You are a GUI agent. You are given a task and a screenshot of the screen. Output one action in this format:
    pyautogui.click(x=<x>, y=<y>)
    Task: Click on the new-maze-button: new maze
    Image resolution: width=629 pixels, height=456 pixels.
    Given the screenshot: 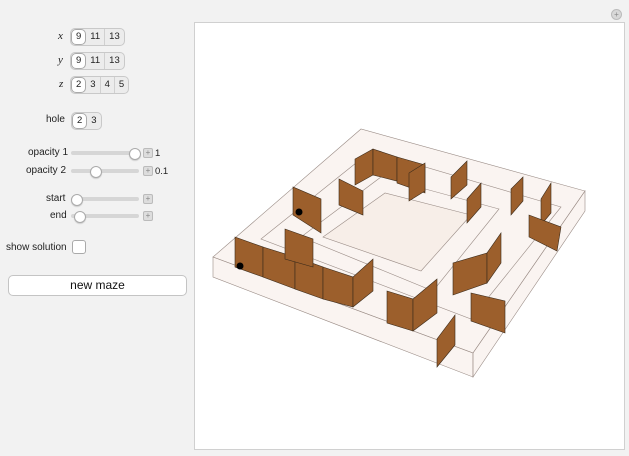 What is the action you would take?
    pyautogui.click(x=97, y=285)
    